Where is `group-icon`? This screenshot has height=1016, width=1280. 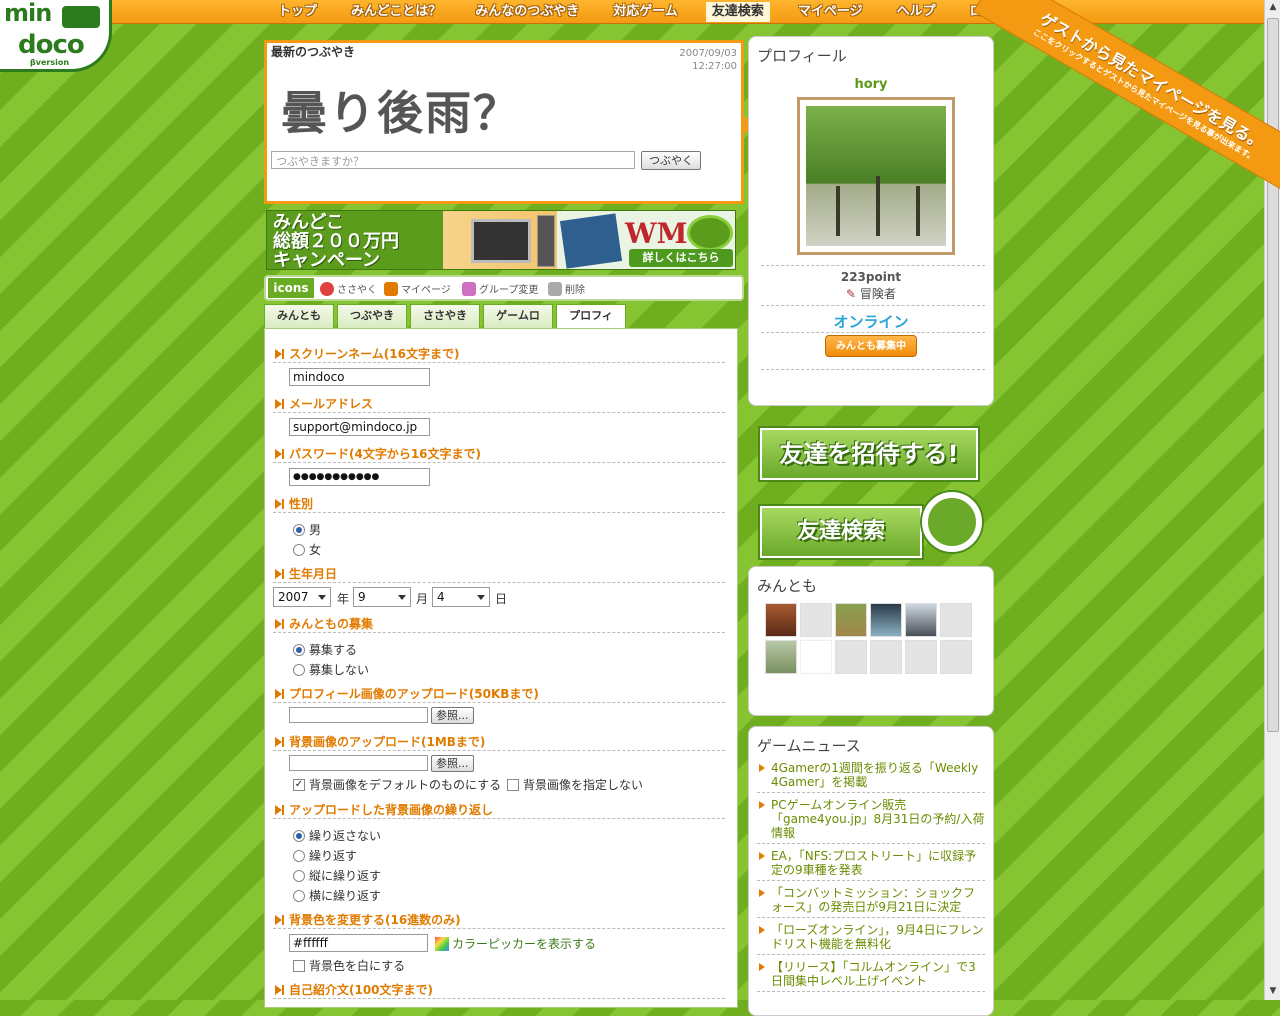 group-icon is located at coordinates (469, 288).